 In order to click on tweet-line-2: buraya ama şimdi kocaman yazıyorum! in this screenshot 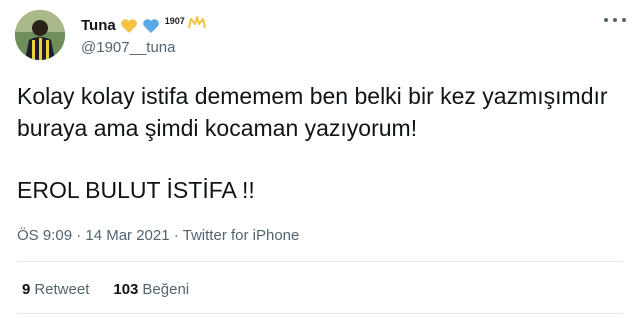, I will do `click(217, 128)`.